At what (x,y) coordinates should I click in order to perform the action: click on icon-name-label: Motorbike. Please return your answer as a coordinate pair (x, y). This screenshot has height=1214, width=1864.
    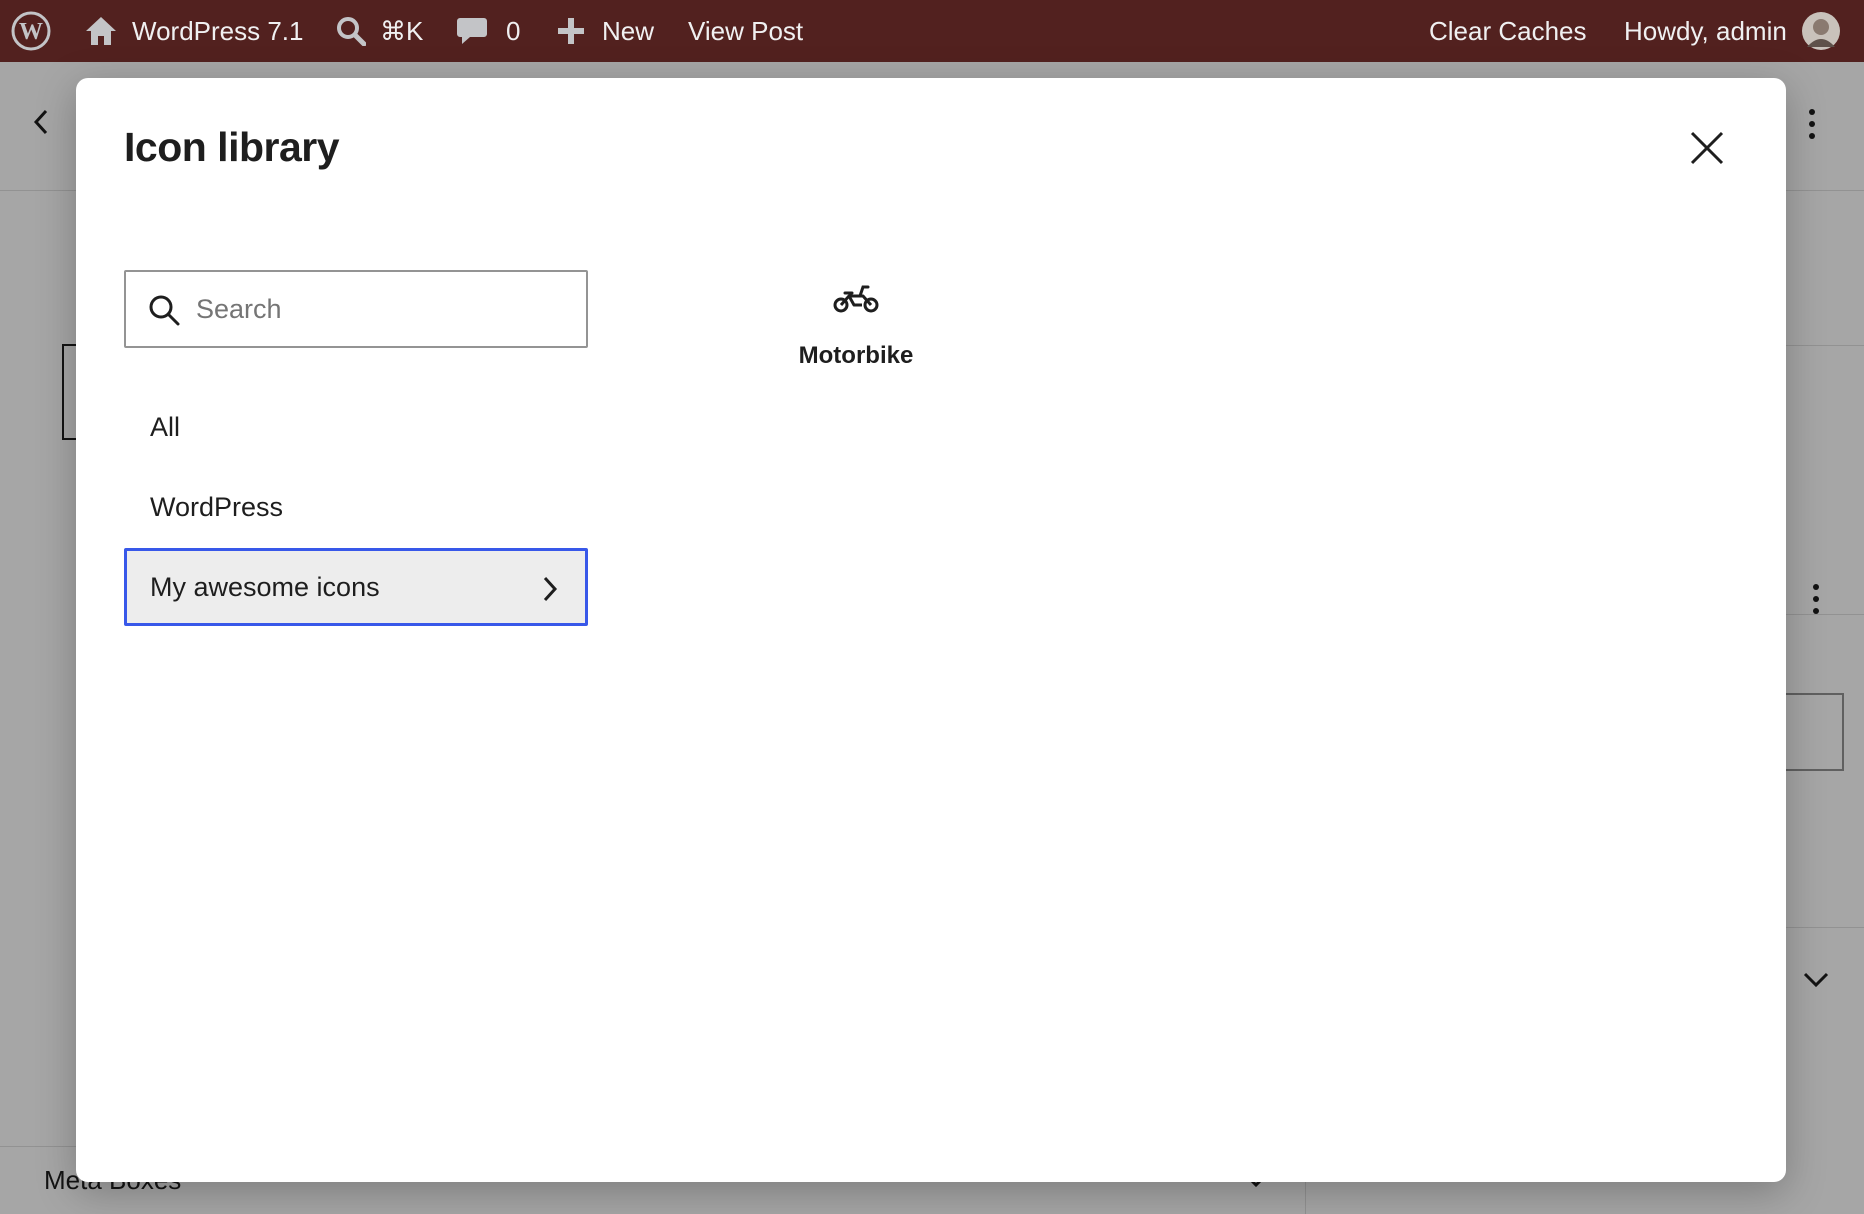
    Looking at the image, I should click on (856, 355).